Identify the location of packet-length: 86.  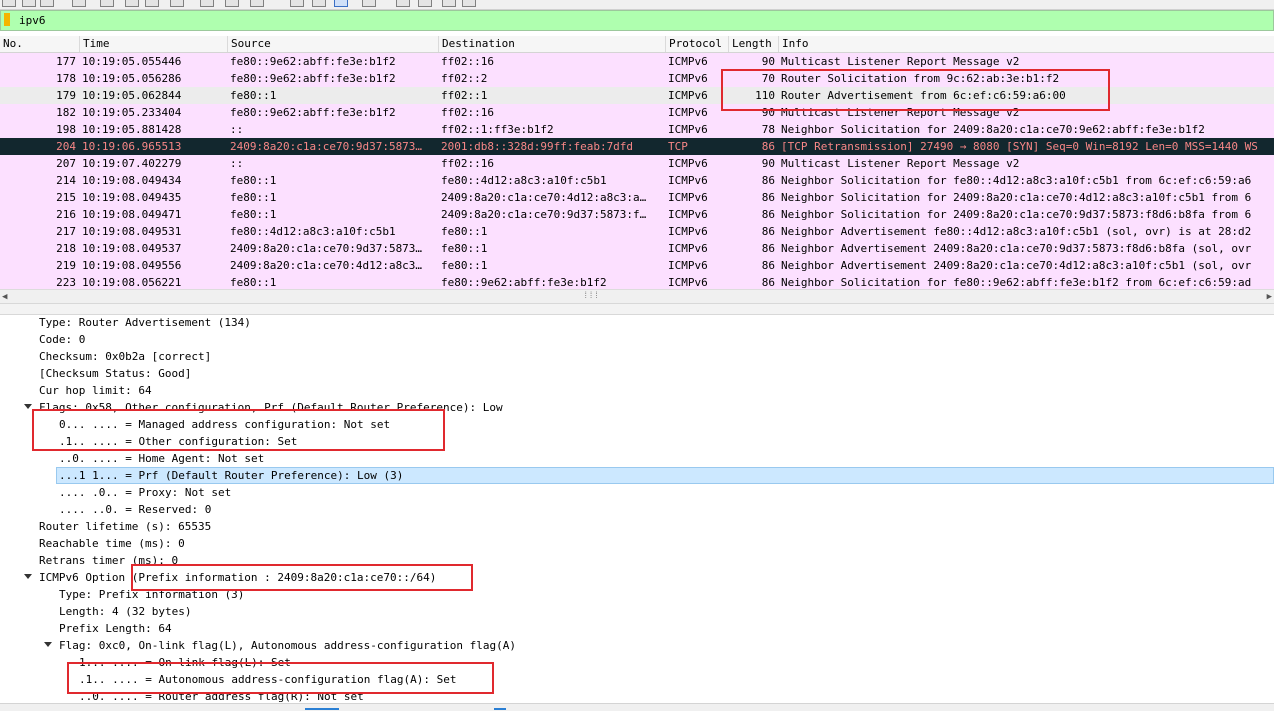
(768, 282).